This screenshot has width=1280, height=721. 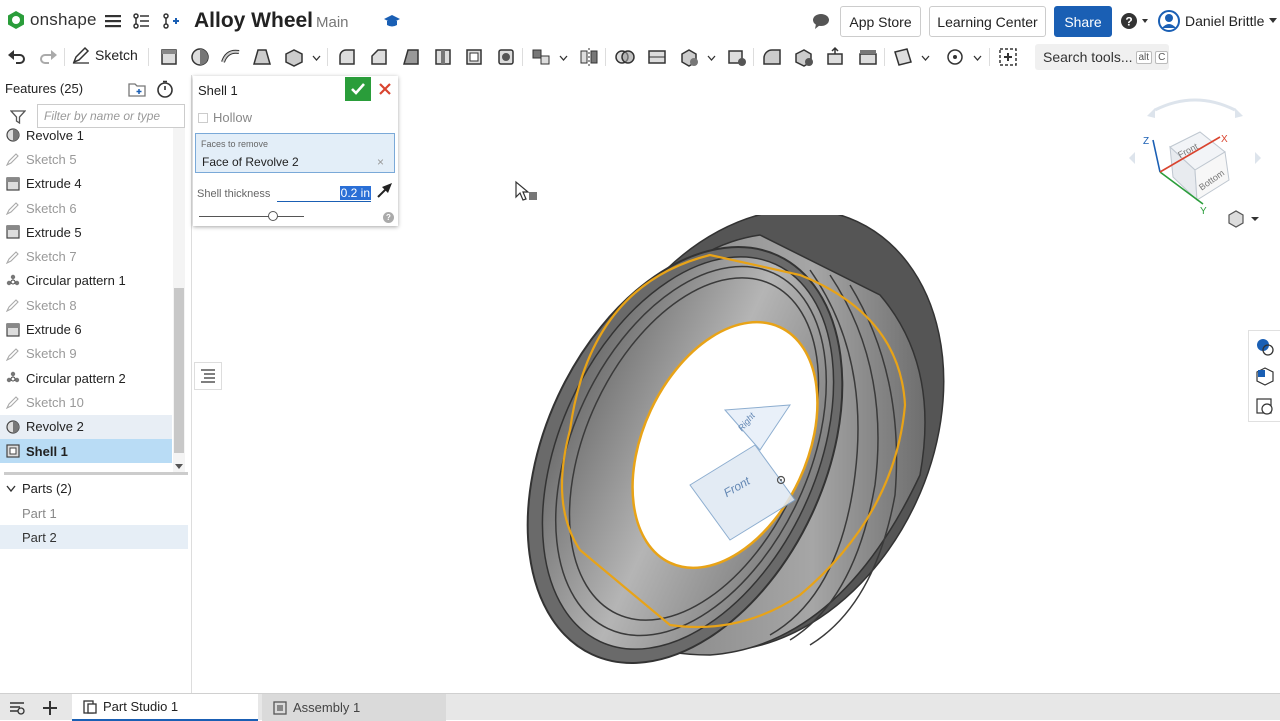 I want to click on toolbar-divider, so click(x=64, y=57).